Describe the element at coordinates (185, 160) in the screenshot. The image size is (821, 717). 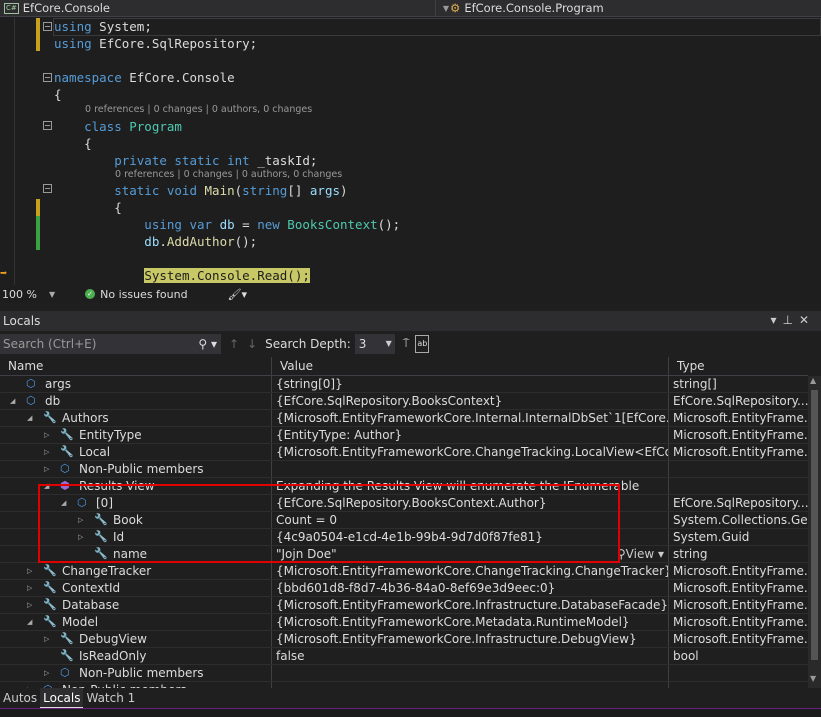
I see `code-line: private static int _taskId;` at that location.